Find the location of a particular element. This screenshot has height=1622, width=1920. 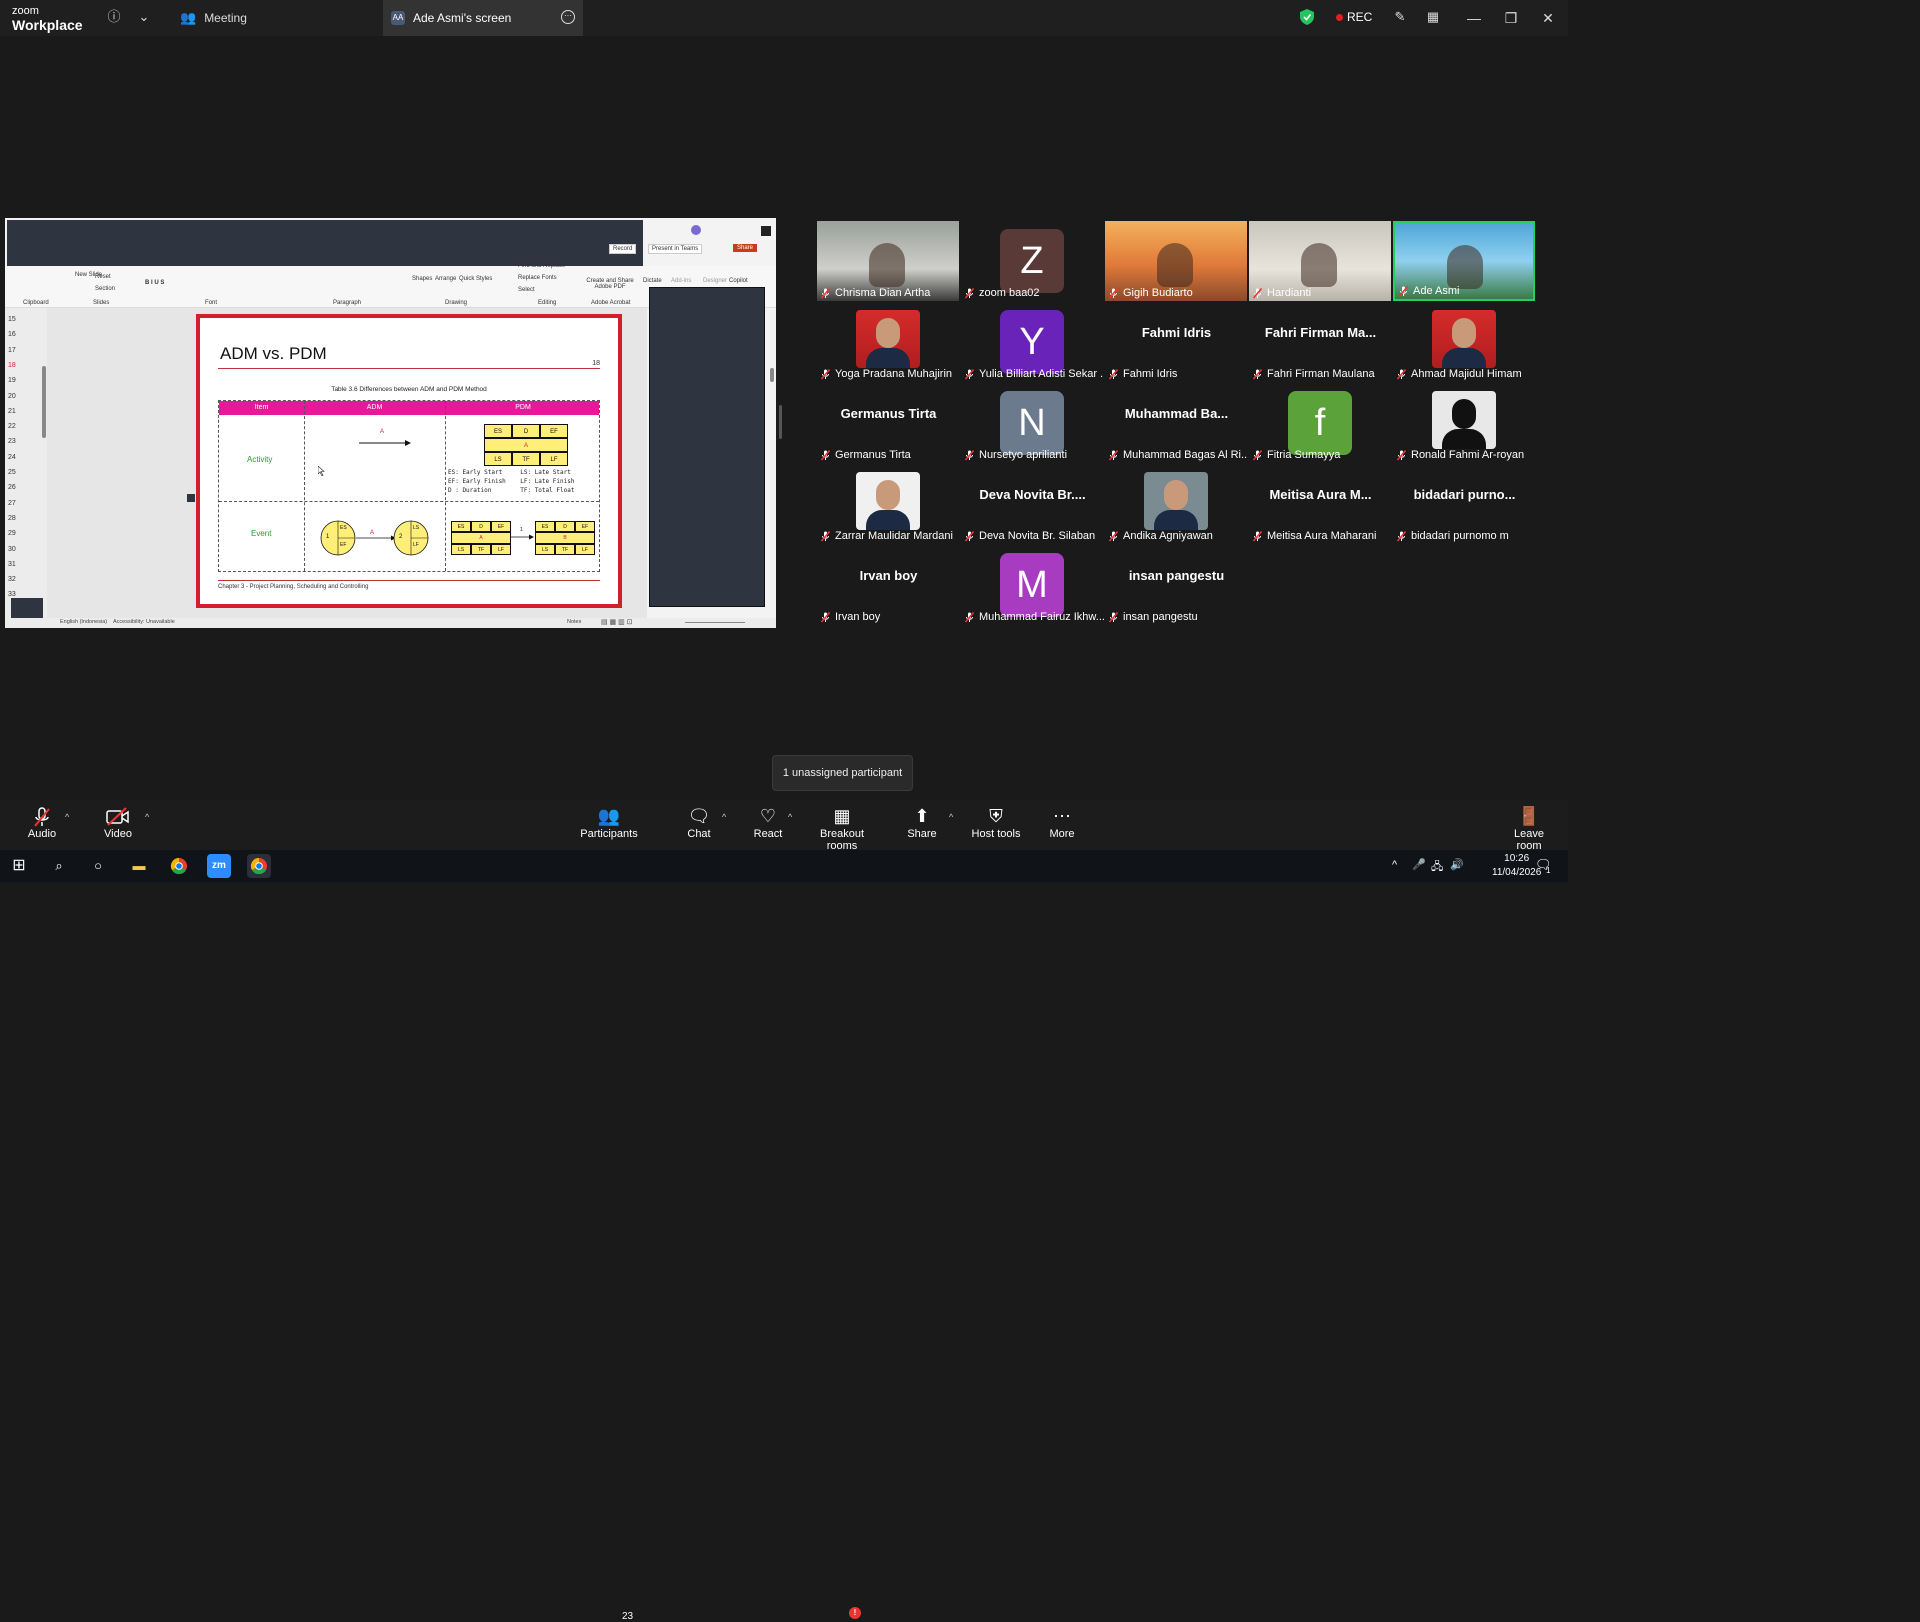

participant-tile: Fahri Firman Ma... Fahri Firman Maulana is located at coordinates (1320, 342).